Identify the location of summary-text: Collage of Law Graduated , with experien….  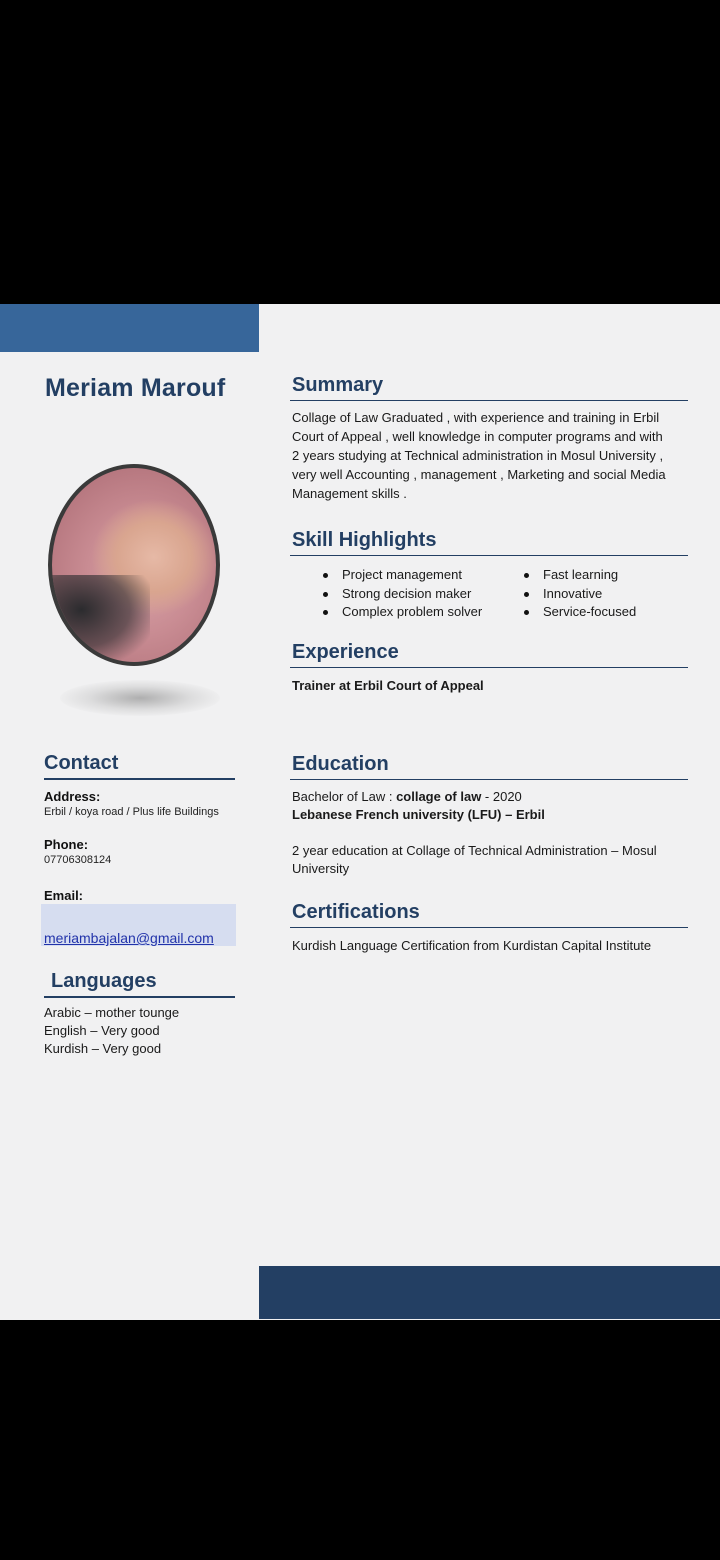
(479, 455).